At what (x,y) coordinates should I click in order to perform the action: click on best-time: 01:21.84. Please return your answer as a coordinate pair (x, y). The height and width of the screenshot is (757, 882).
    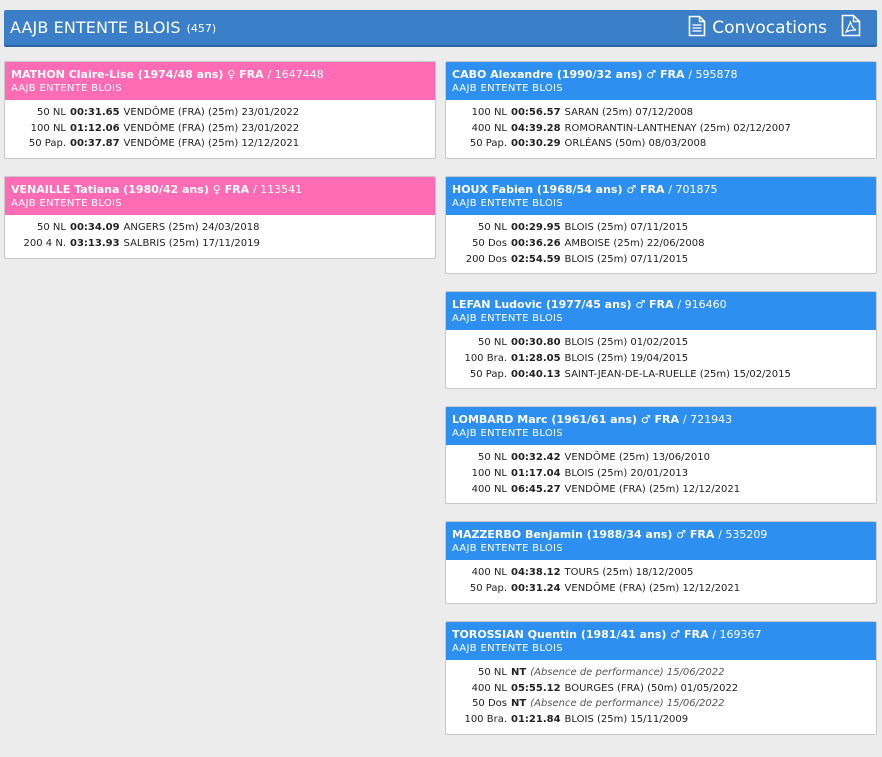
    Looking at the image, I should click on (536, 719).